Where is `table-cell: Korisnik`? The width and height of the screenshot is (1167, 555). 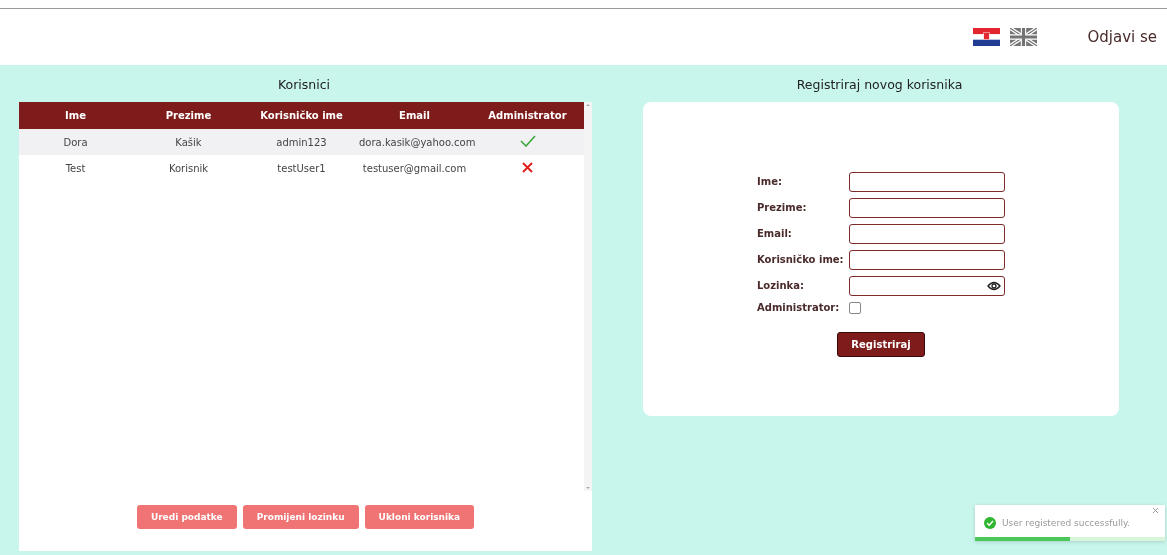
table-cell: Korisnik is located at coordinates (188, 168).